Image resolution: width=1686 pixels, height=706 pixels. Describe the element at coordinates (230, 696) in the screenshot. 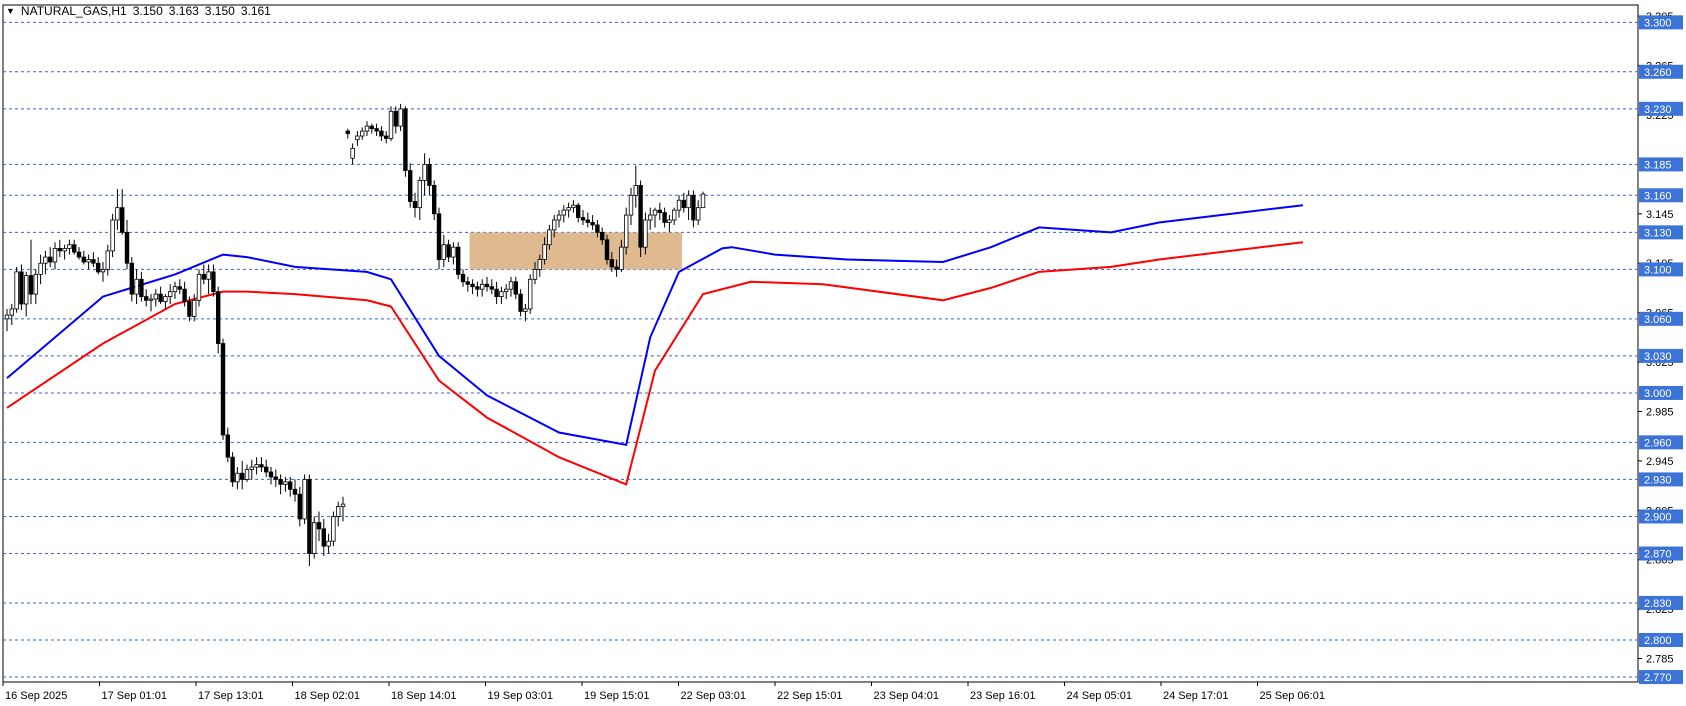

I see `x-tick-label: 17 Sep 13:01` at that location.